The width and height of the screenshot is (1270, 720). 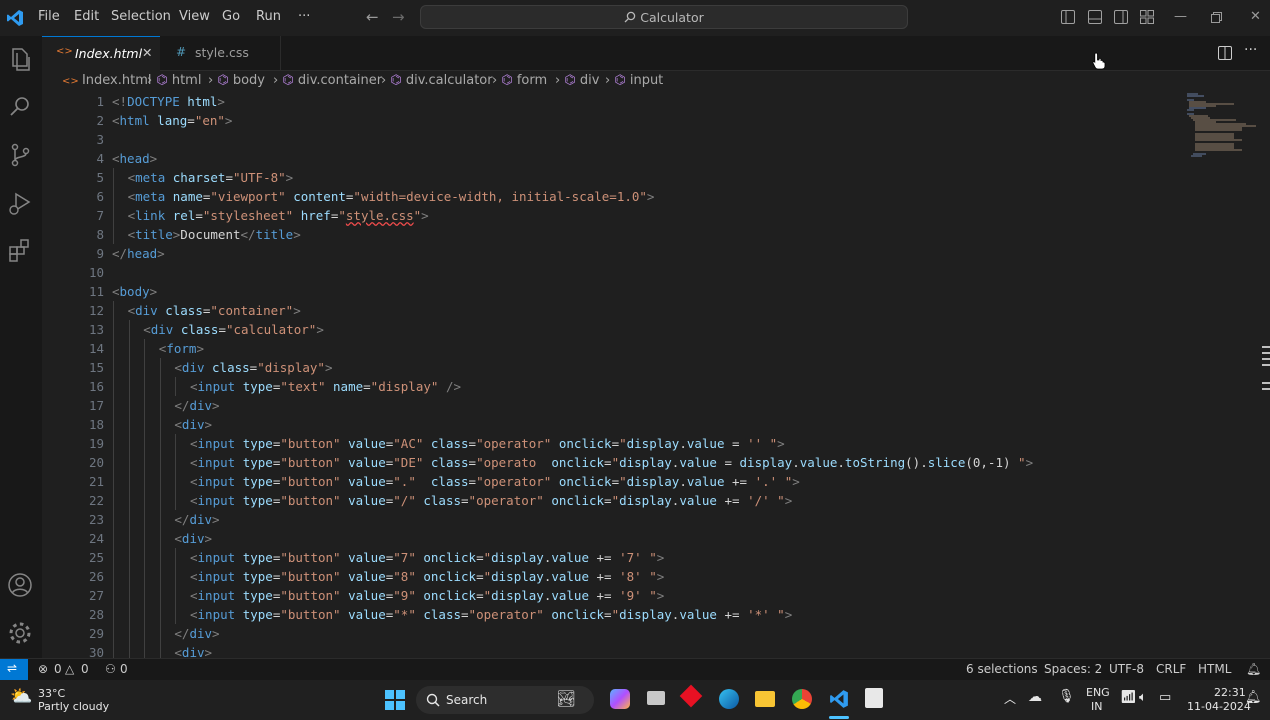 I want to click on settings-gear-icon, so click(x=20, y=633).